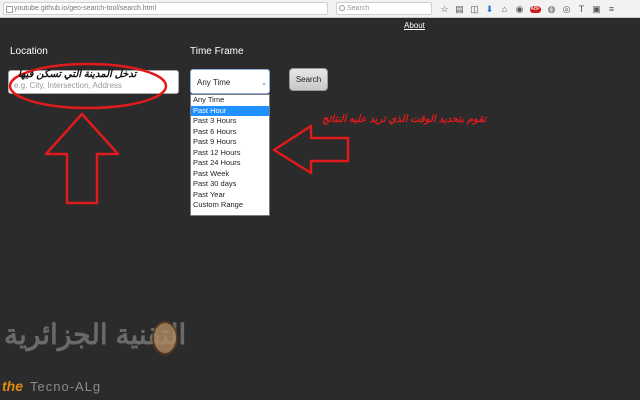  What do you see at coordinates (404, 119) in the screenshot?
I see `timeframe-annotation: تقوم بتحديد الوقت الذي تريد عليه النتائج` at bounding box center [404, 119].